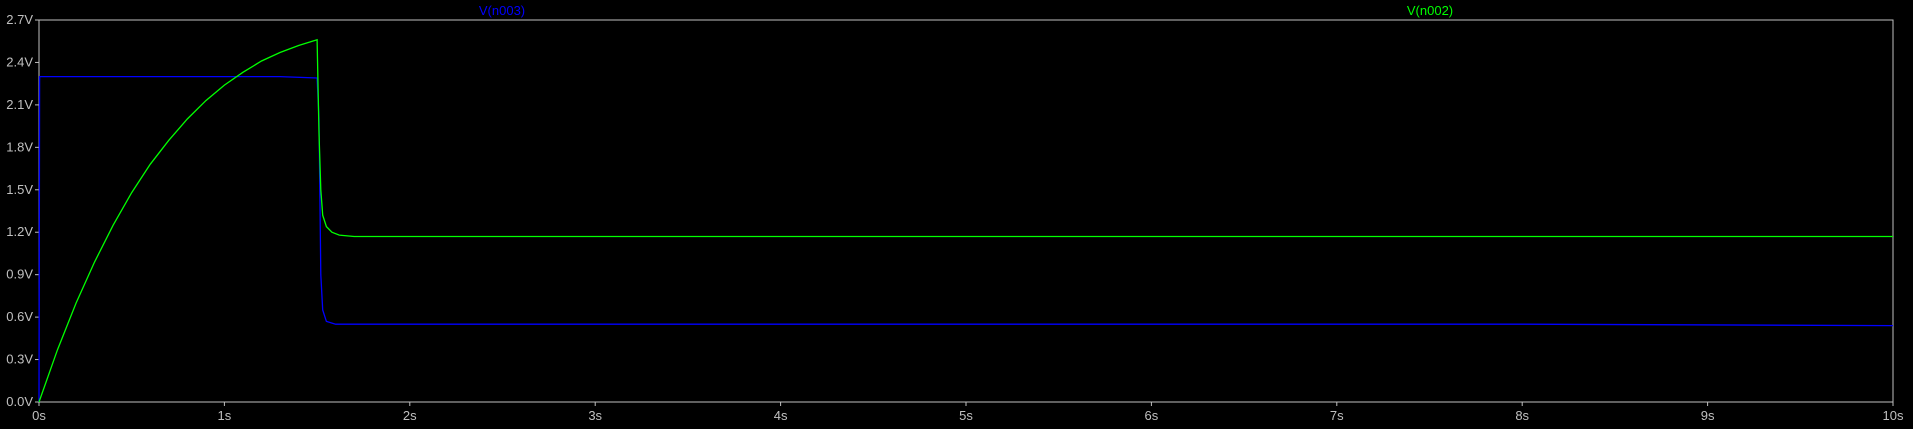  I want to click on y-tick-label: 0.9V, so click(19, 274).